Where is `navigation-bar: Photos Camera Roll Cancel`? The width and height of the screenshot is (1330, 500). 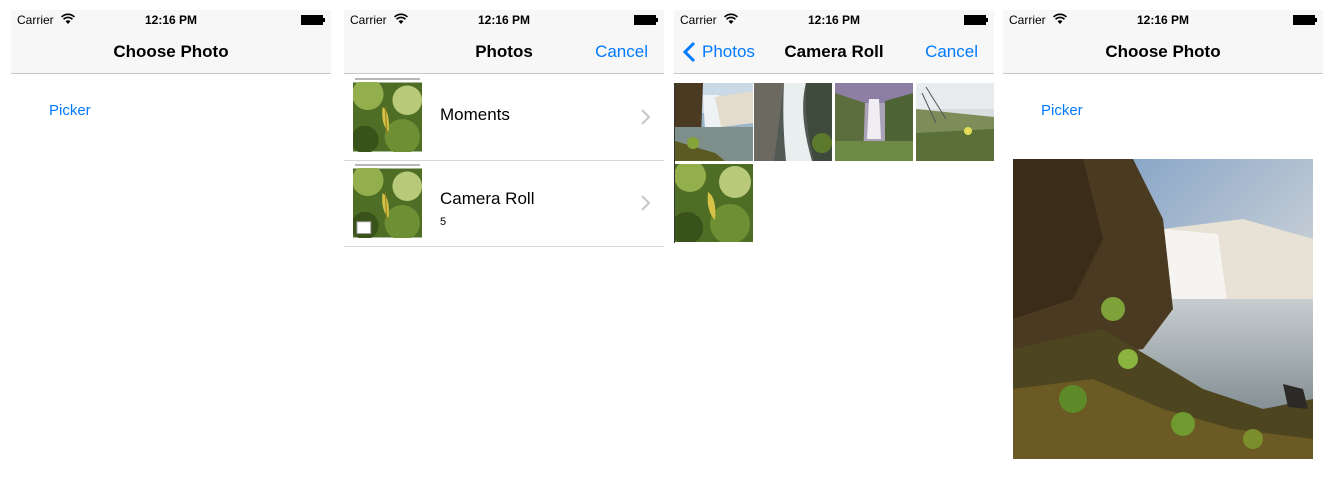
navigation-bar: Photos Camera Roll Cancel is located at coordinates (834, 52).